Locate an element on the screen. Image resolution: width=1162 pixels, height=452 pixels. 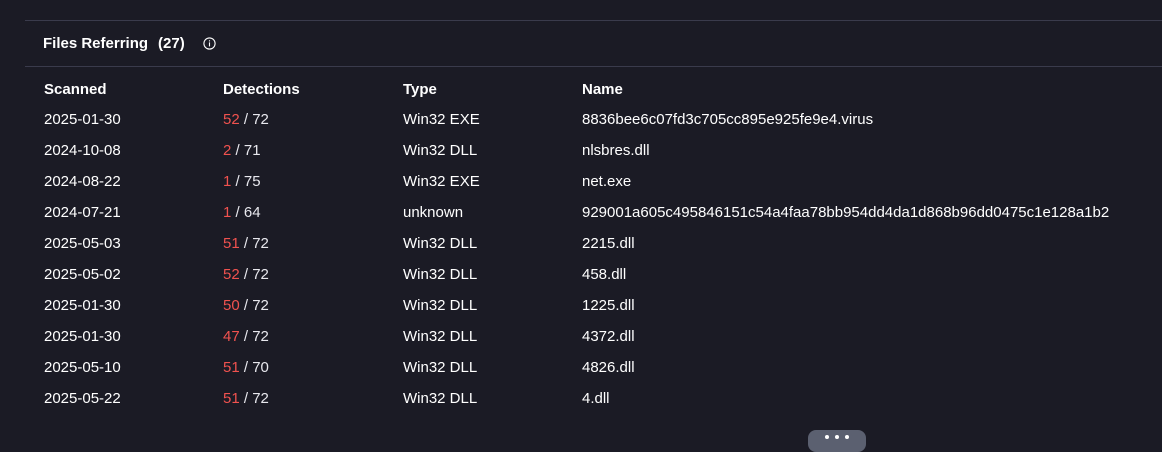
detections-total: / 75 is located at coordinates (246, 181).